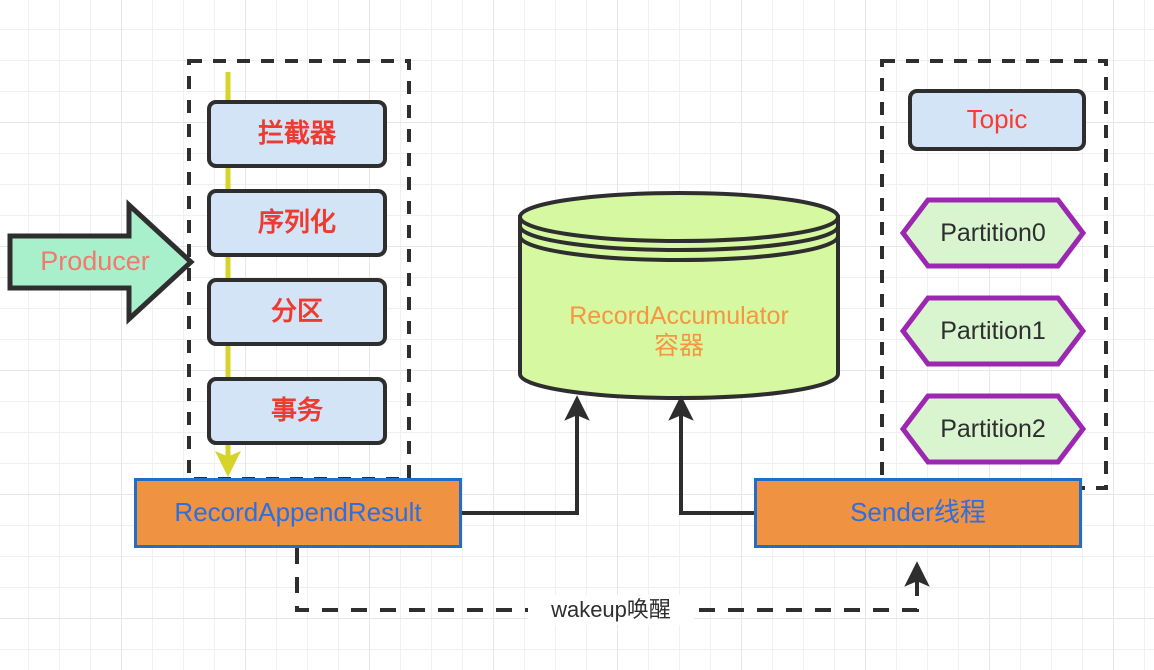 The height and width of the screenshot is (670, 1154). Describe the element at coordinates (711, 455) in the screenshot. I see `connector-sender-to-accumulator` at that location.